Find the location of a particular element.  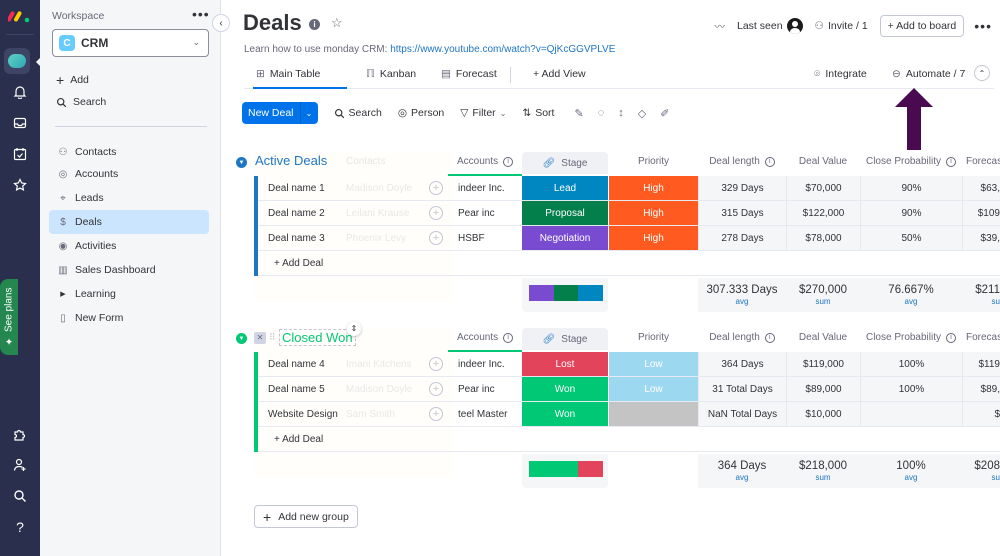

close-probability-cell: 50% is located at coordinates (911, 238).